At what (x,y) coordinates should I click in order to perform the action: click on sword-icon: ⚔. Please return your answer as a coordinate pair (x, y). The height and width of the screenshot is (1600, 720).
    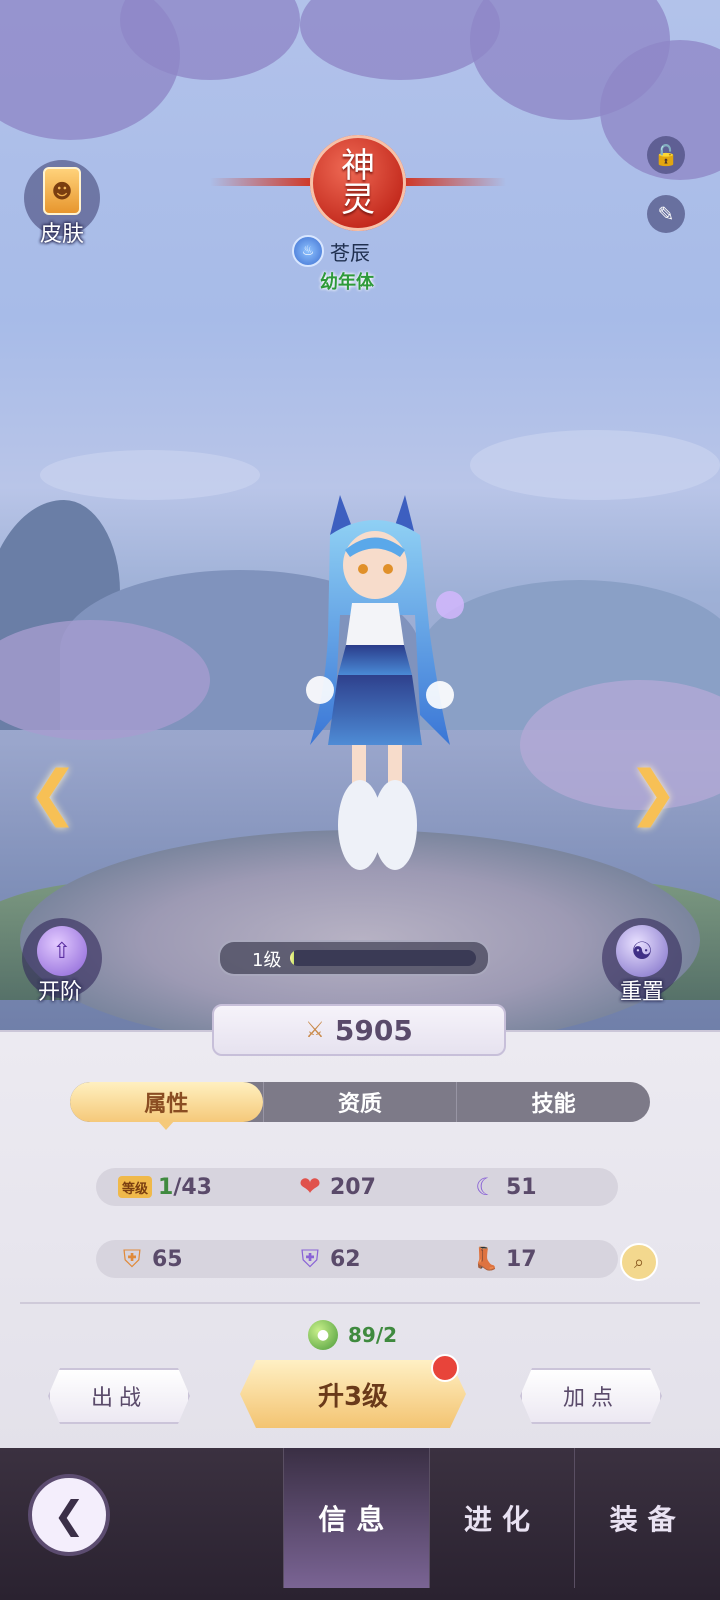
    Looking at the image, I should click on (315, 1030).